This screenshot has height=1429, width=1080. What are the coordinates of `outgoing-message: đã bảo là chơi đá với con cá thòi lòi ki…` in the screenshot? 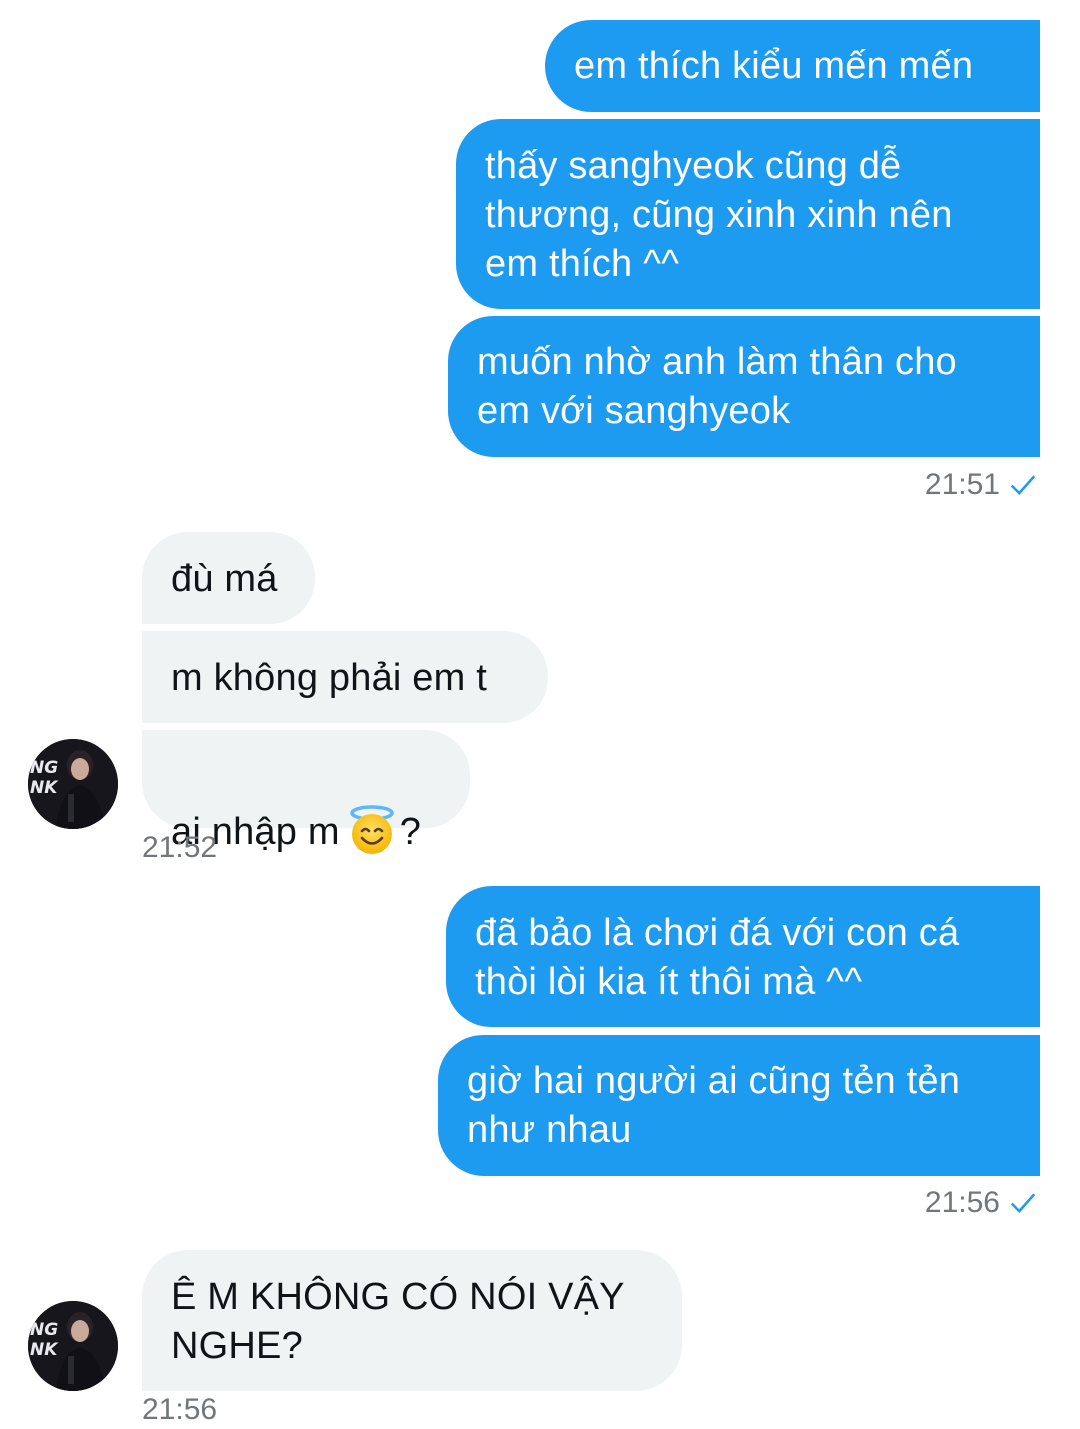 It's located at (743, 956).